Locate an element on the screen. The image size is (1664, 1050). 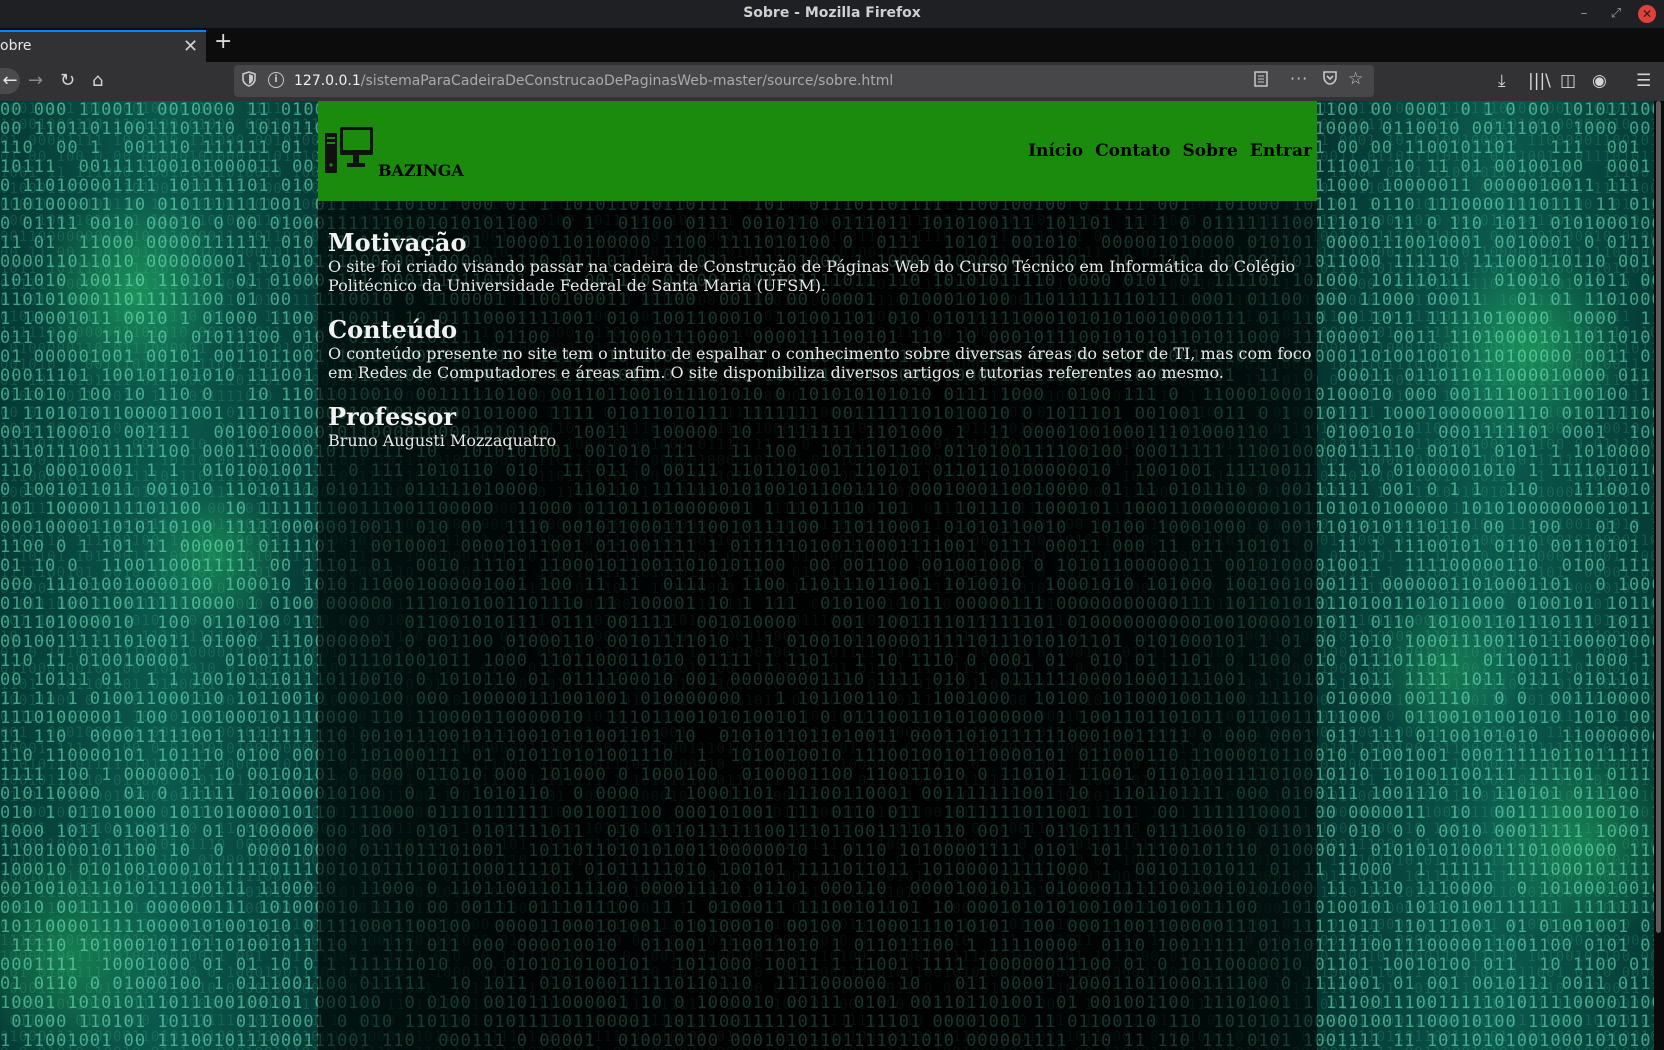
window-title: Sobre - Mozilla Firefox is located at coordinates (832, 13).